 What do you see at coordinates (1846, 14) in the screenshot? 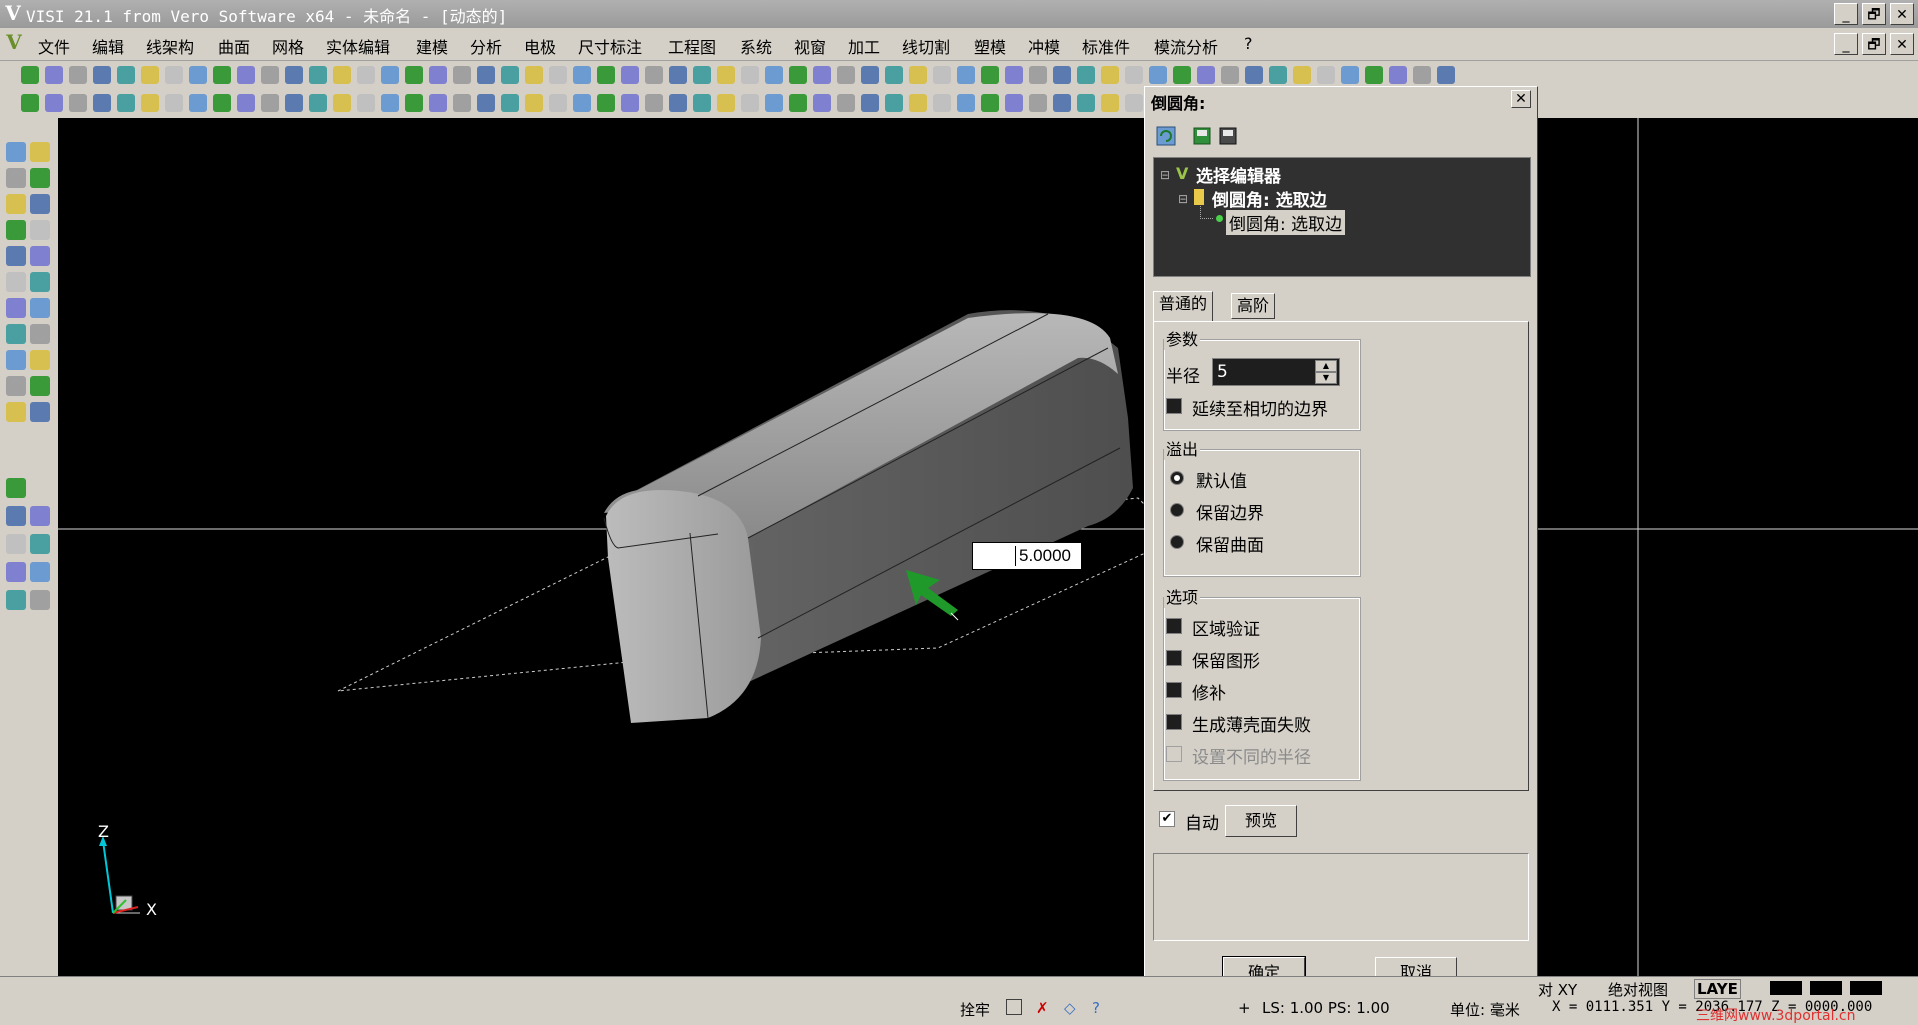
I see `minimize-button: _` at bounding box center [1846, 14].